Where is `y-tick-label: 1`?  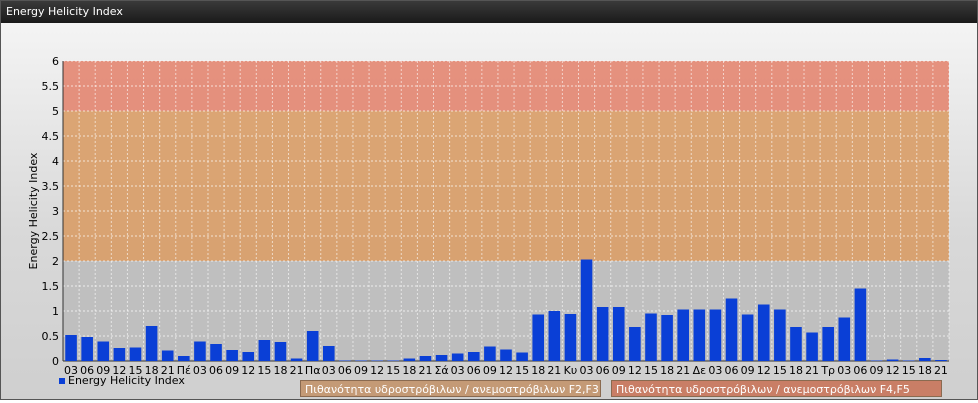
y-tick-label: 1 is located at coordinates (55, 311).